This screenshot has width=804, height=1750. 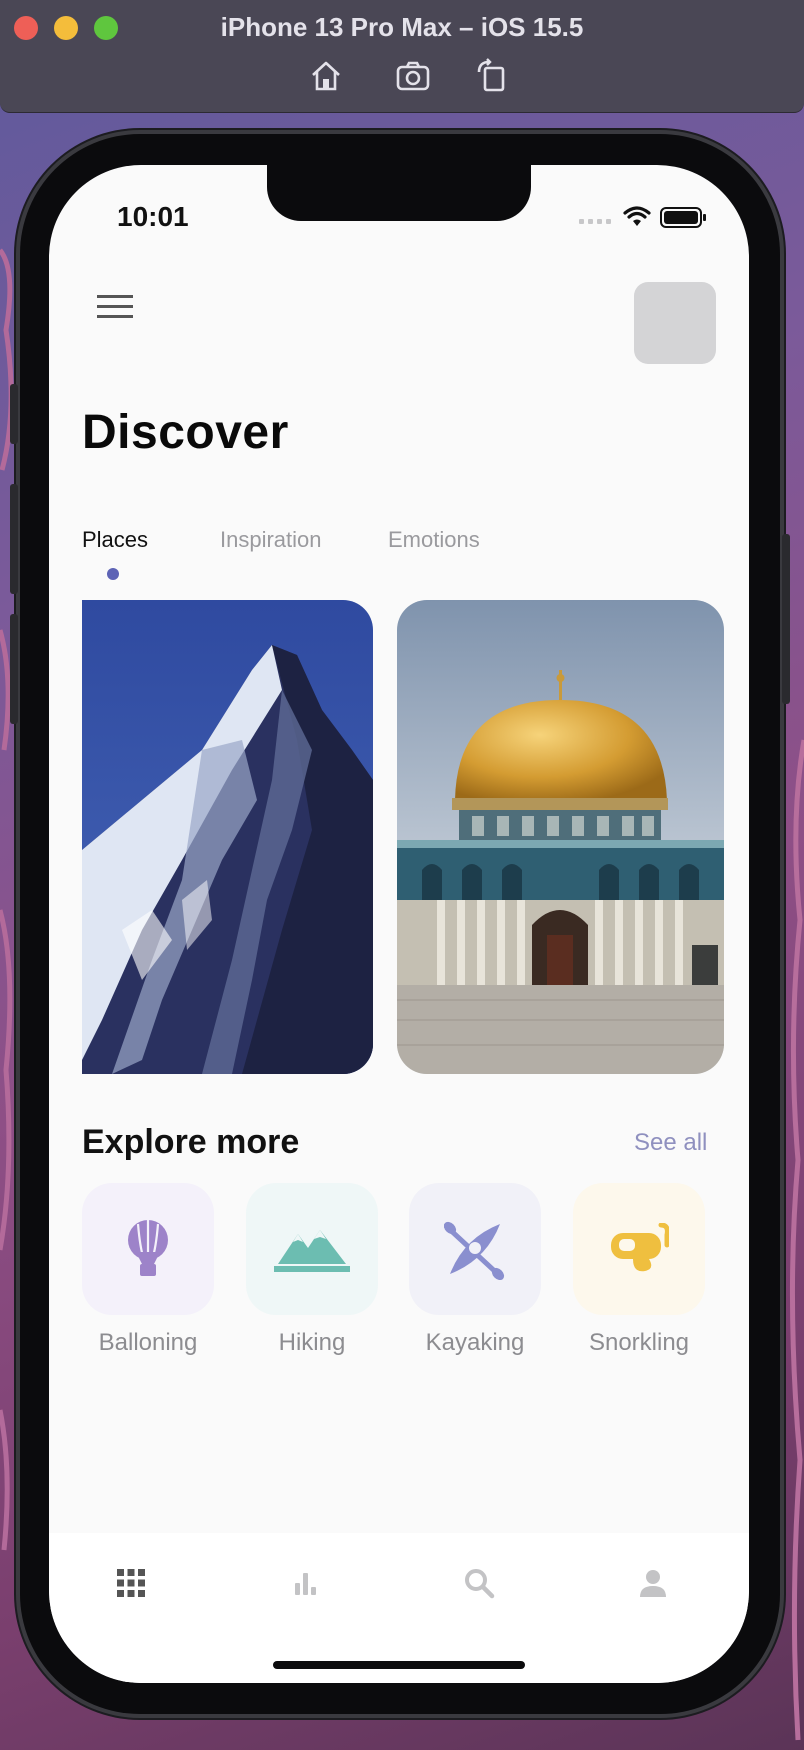 What do you see at coordinates (402, 56) in the screenshot?
I see `simulator-title-bar: iPhone 13 Pro Max – iOS 15.5` at bounding box center [402, 56].